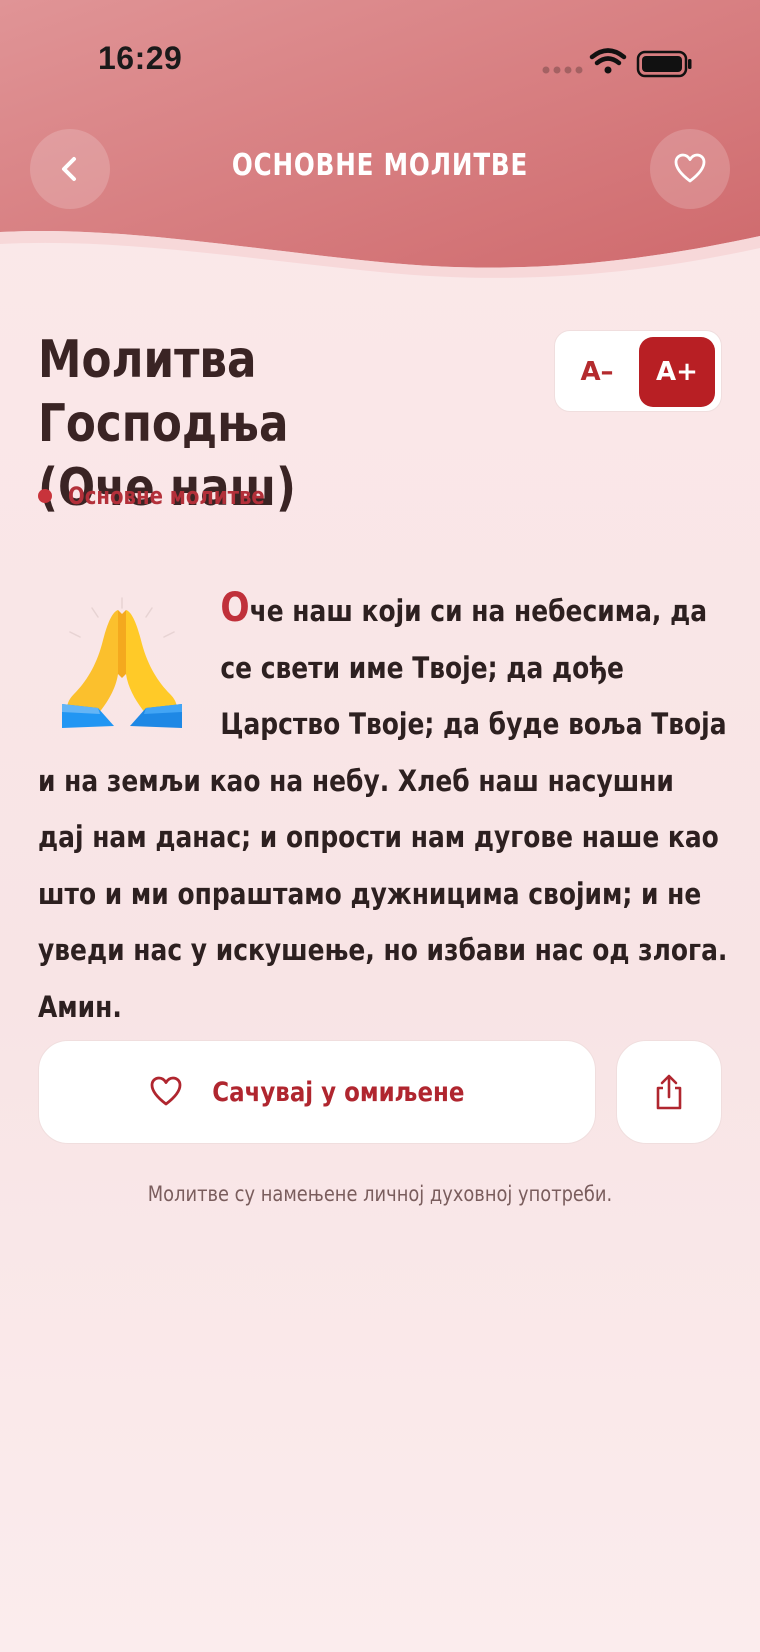  What do you see at coordinates (608, 61) in the screenshot?
I see `wifi-icon` at bounding box center [608, 61].